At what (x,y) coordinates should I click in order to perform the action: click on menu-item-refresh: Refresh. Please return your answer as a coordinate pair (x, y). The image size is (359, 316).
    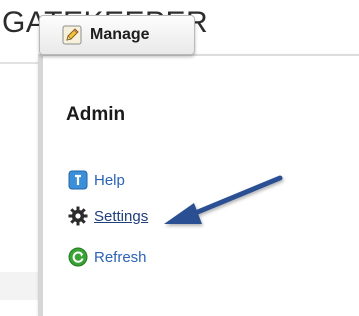
    Looking at the image, I should click on (107, 257).